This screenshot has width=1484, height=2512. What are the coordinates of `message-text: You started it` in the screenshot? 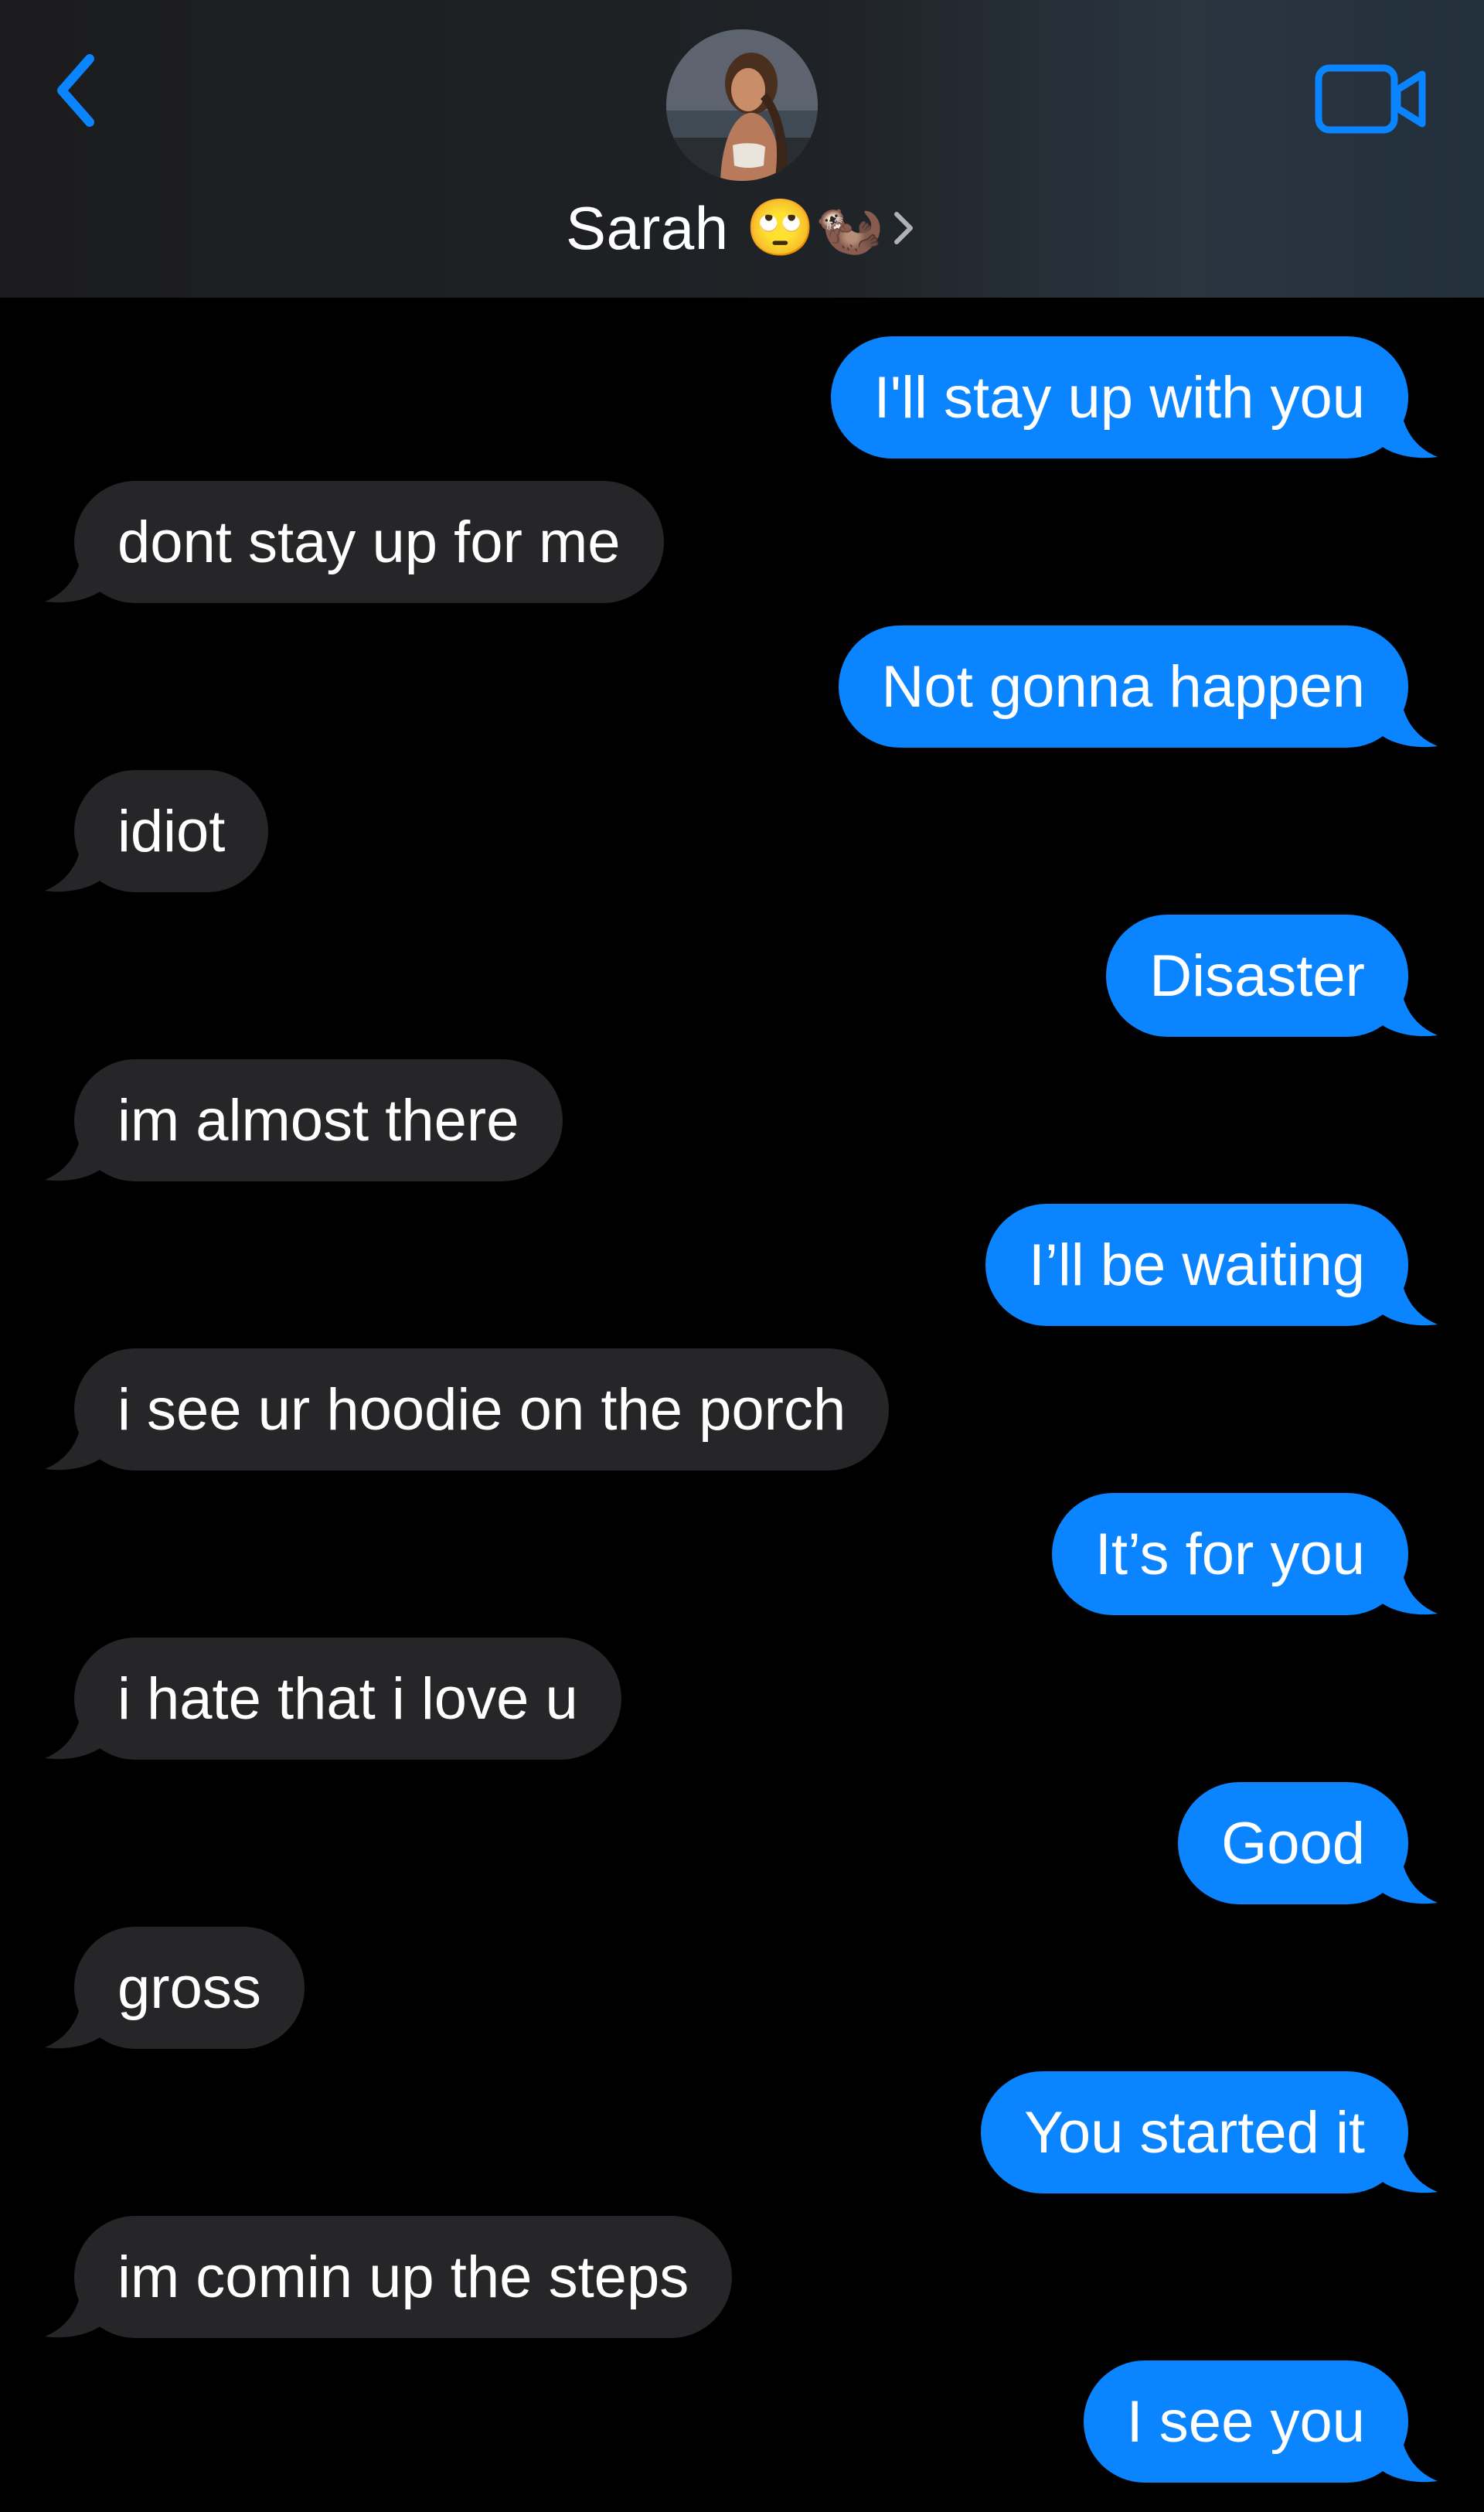 It's located at (1194, 2132).